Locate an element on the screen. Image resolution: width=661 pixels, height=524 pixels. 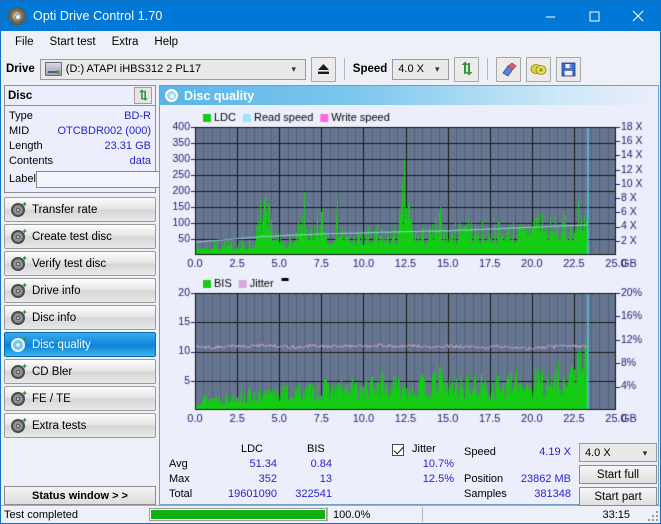
stats-row-avg: Avg is located at coordinates (178, 464).